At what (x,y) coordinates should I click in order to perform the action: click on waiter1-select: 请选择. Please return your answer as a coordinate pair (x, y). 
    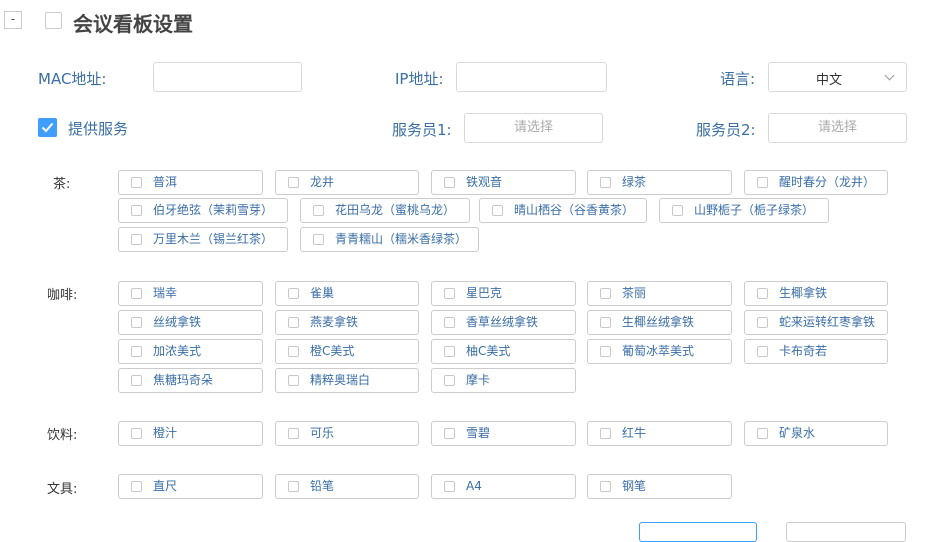
    Looking at the image, I should click on (533, 128).